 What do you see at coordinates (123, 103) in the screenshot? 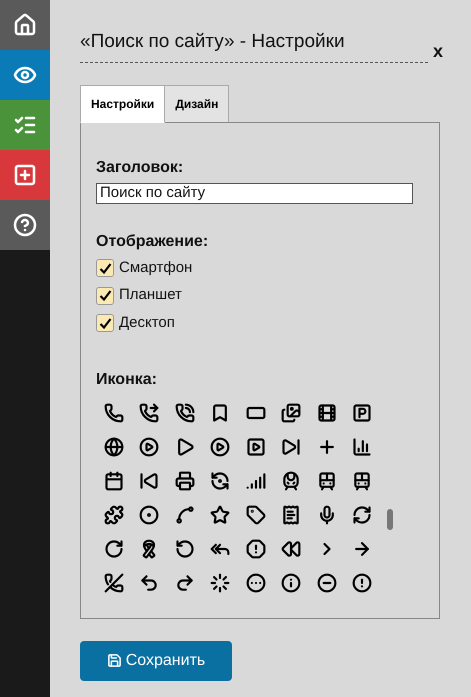
I see `tab: Настройки` at bounding box center [123, 103].